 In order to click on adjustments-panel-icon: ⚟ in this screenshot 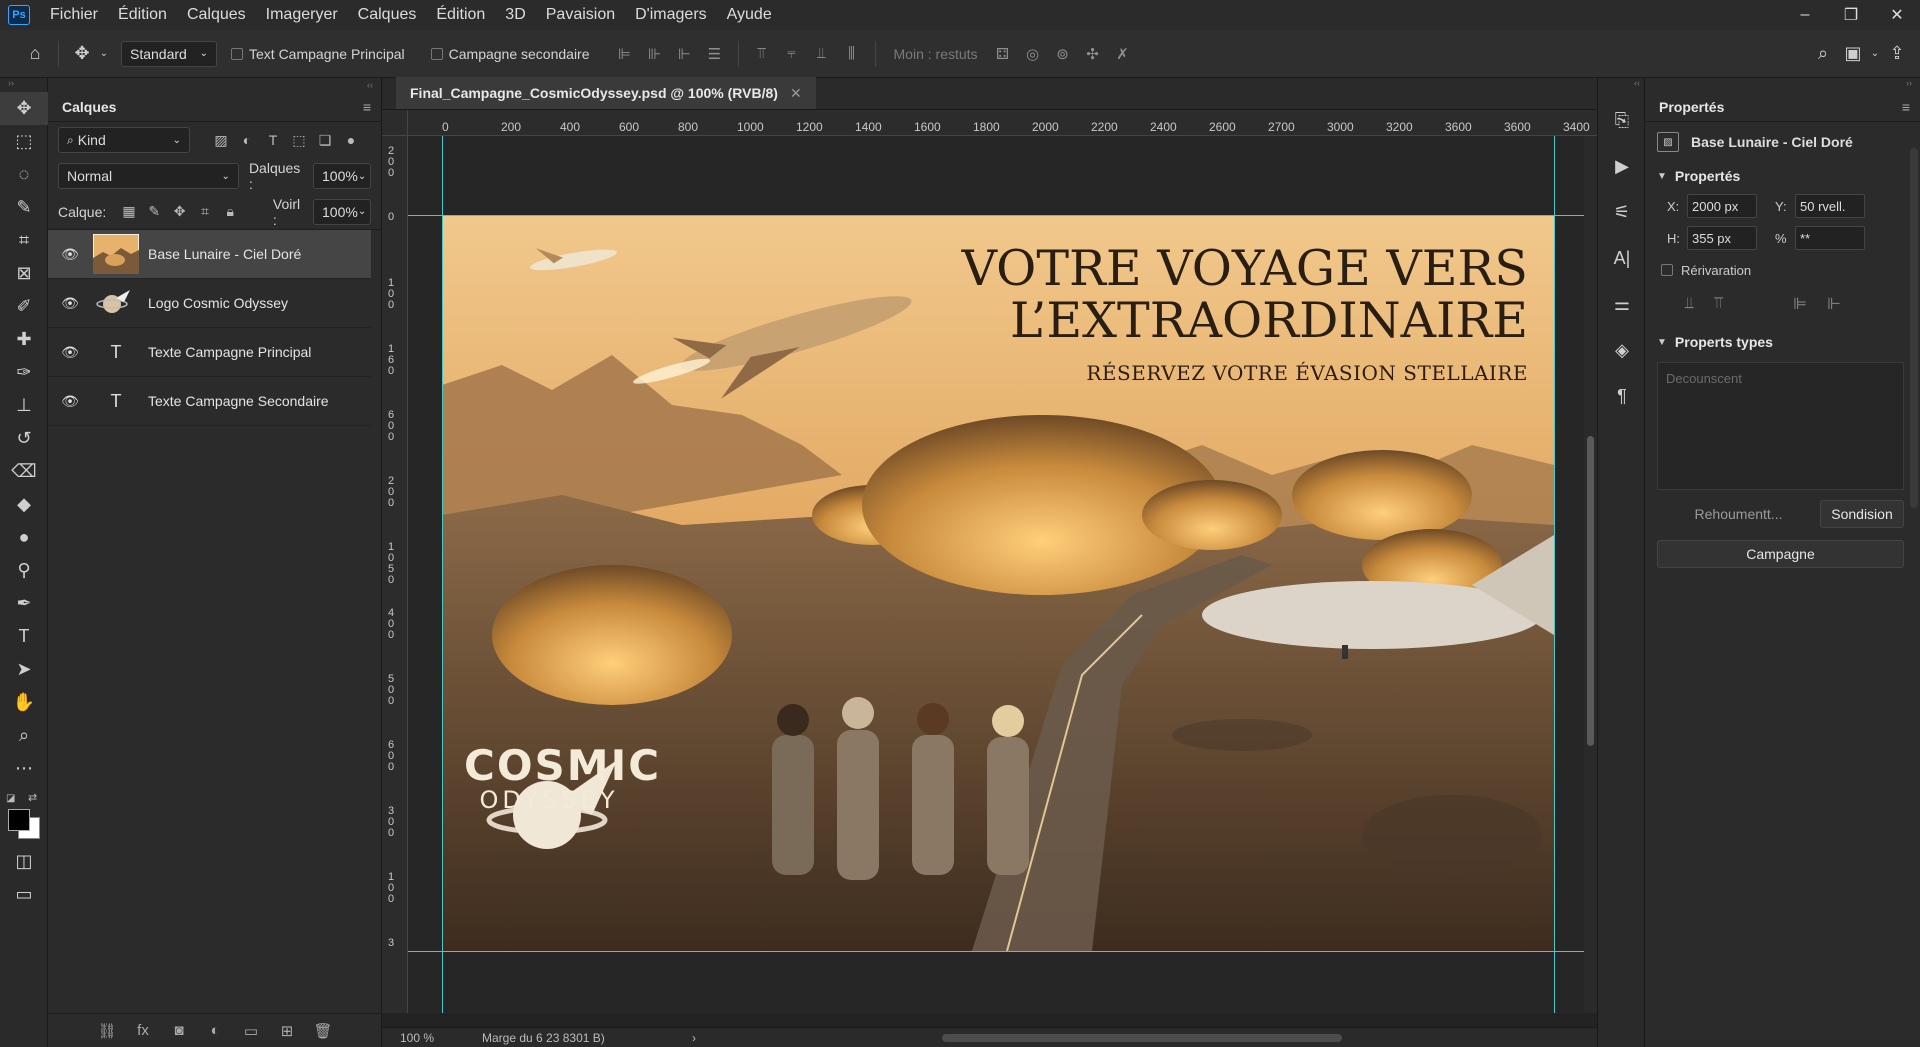, I will do `click(1622, 212)`.